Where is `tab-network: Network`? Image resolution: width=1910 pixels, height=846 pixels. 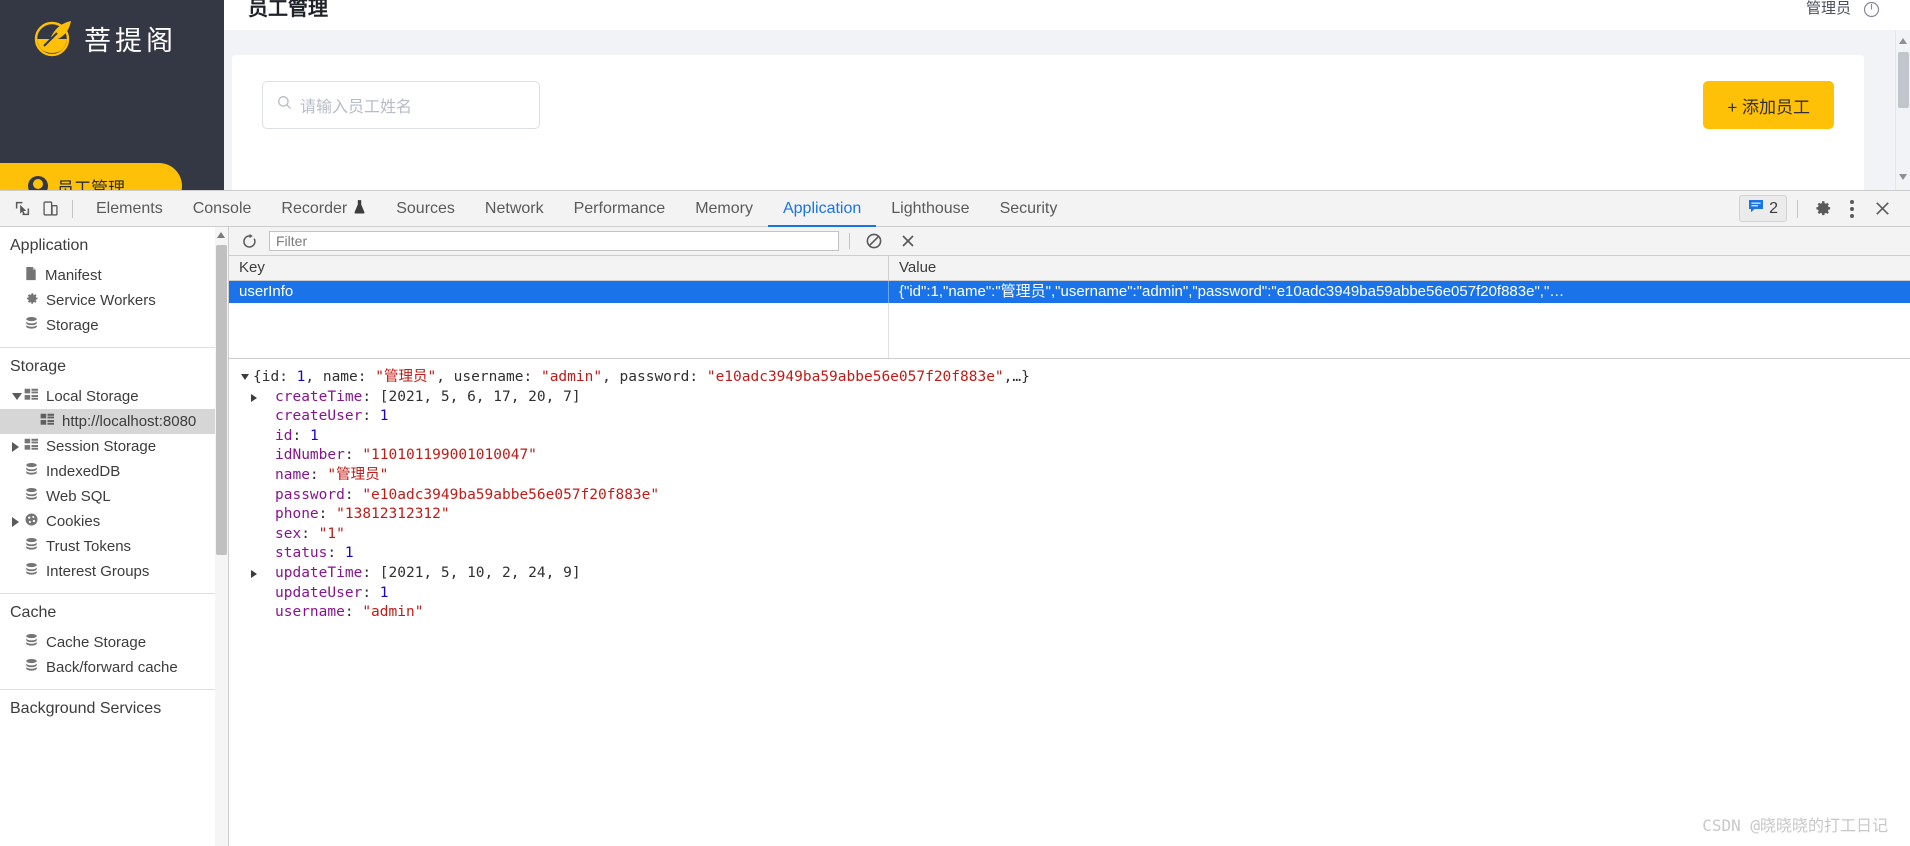
tab-network: Network is located at coordinates (514, 209).